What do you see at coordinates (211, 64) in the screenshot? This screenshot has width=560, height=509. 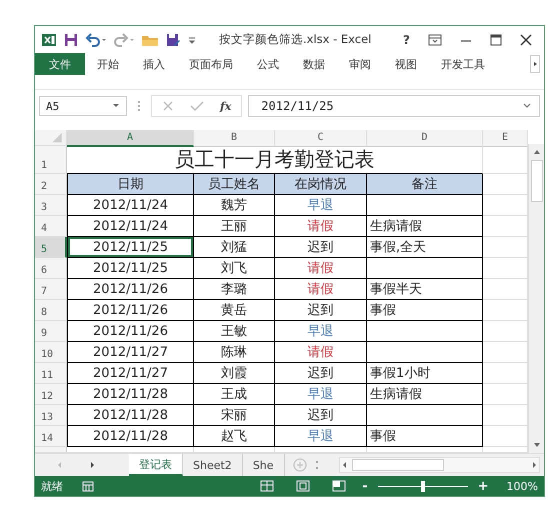 I see `ribbon-tab: 页面布局` at bounding box center [211, 64].